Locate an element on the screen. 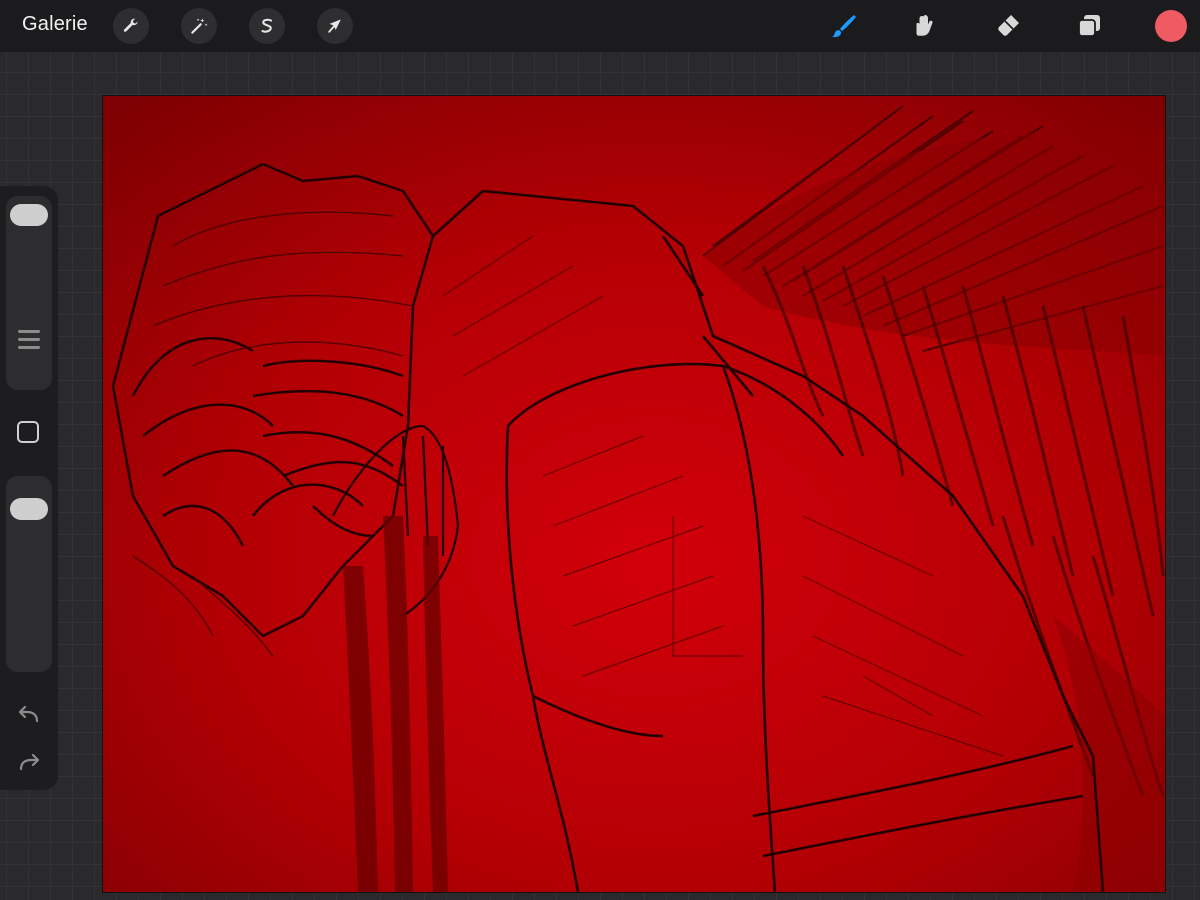 Image resolution: width=1200 pixels, height=900 pixels. opacity-slider-thumb is located at coordinates (29, 509).